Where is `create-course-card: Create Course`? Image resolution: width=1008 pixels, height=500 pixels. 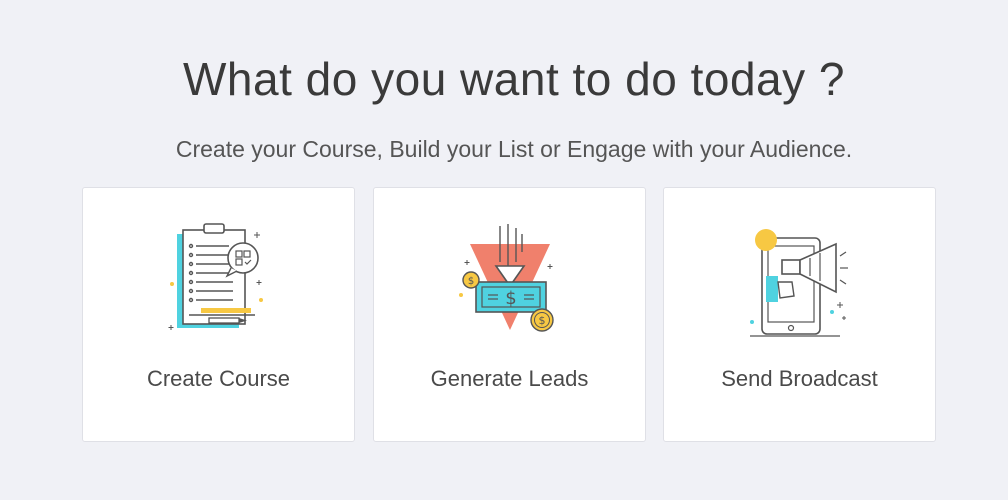 create-course-card: Create Course is located at coordinates (218, 314).